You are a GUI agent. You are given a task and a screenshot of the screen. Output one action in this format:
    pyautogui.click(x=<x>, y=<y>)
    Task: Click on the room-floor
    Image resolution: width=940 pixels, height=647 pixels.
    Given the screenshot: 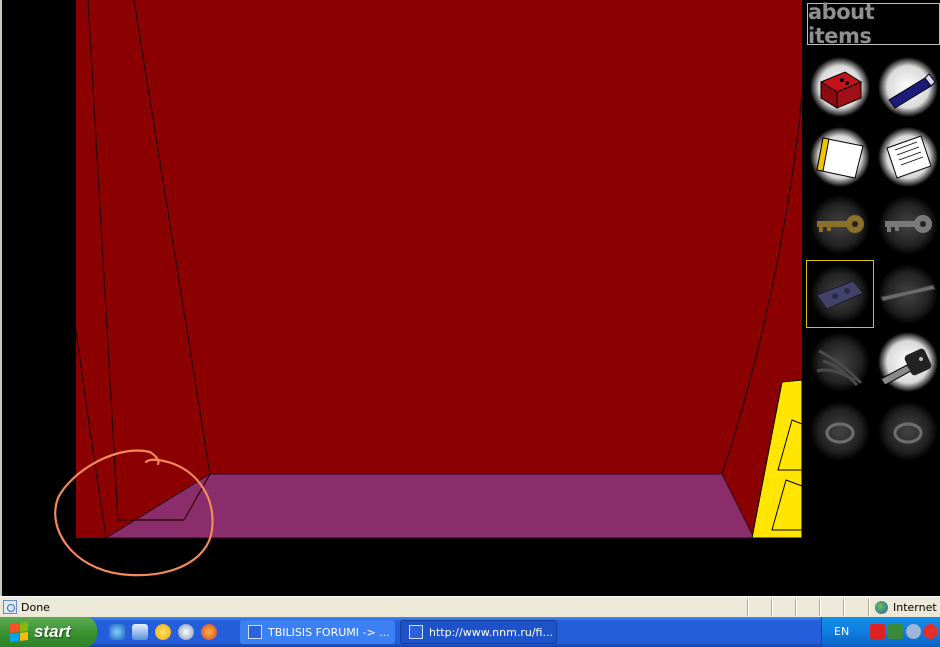 What is the action you would take?
    pyautogui.click(x=429, y=506)
    